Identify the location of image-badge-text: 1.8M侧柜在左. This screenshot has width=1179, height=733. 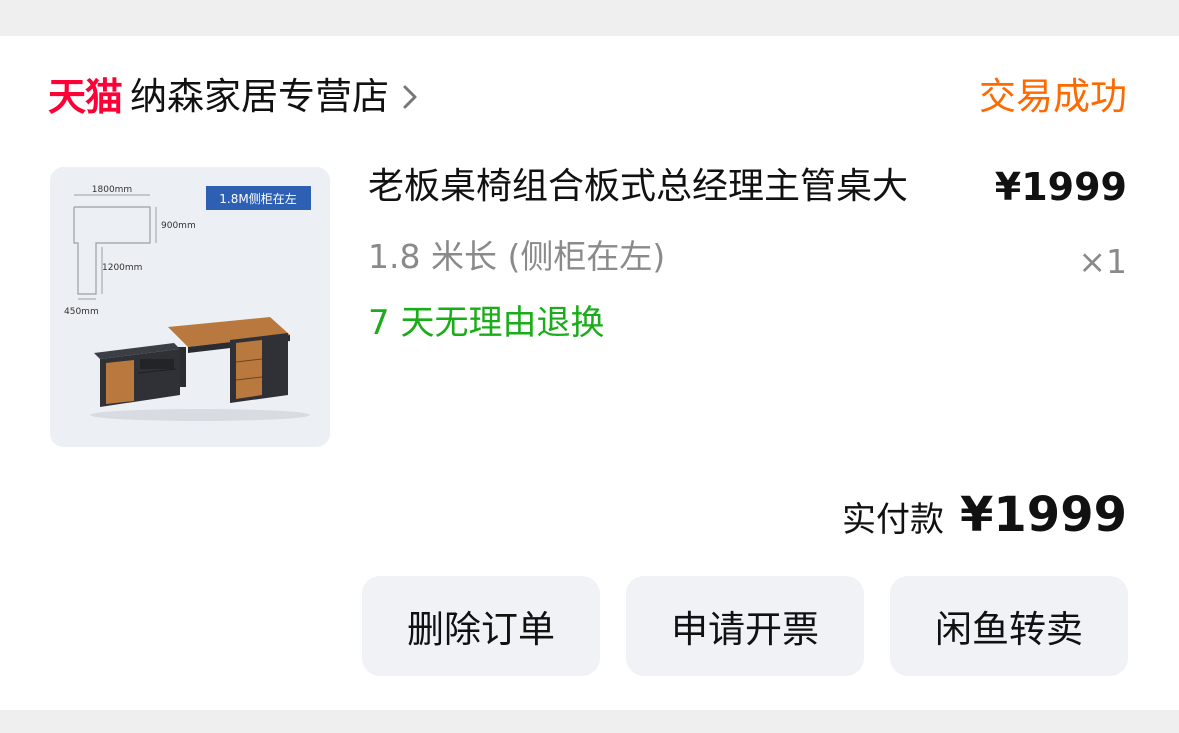
(257, 198).